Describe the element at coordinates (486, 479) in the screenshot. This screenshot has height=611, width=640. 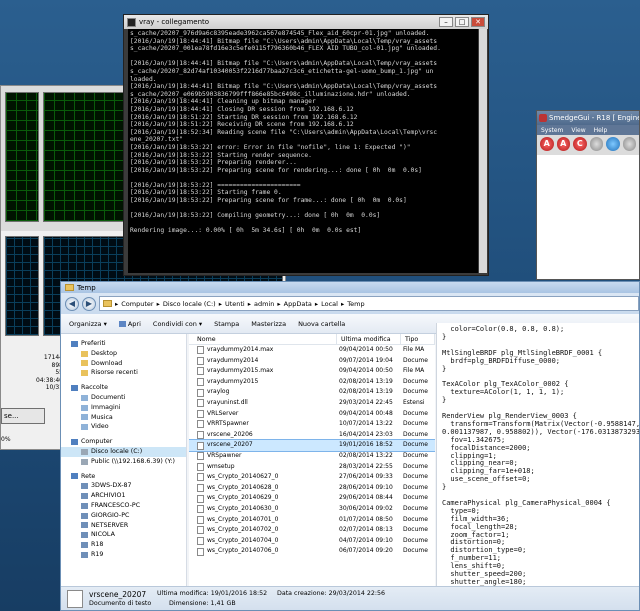
I see `preview-line: use_scene_offset=0;` at that location.